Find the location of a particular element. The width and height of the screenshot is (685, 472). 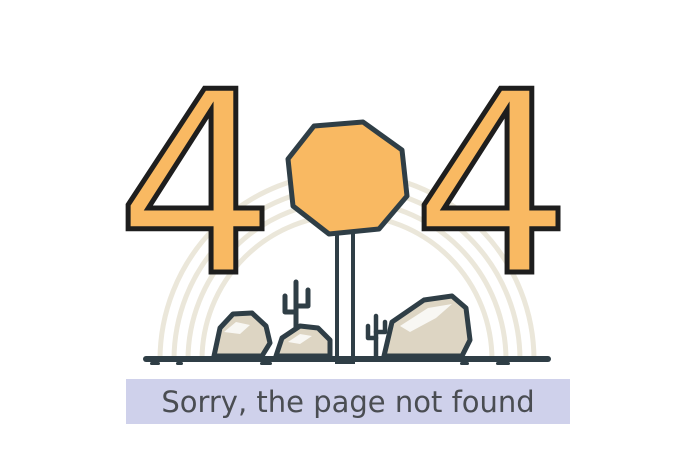

ground-pebbles is located at coordinates (330, 363).